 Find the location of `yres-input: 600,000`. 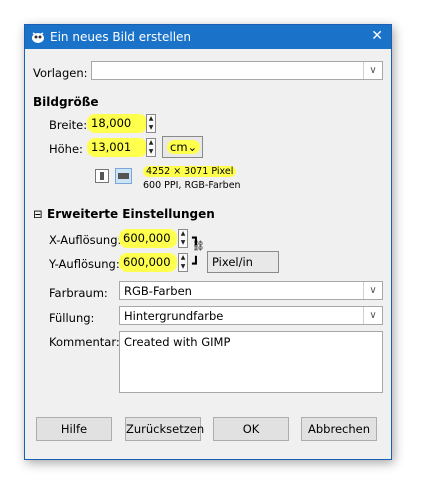

yres-input: 600,000 is located at coordinates (148, 262).